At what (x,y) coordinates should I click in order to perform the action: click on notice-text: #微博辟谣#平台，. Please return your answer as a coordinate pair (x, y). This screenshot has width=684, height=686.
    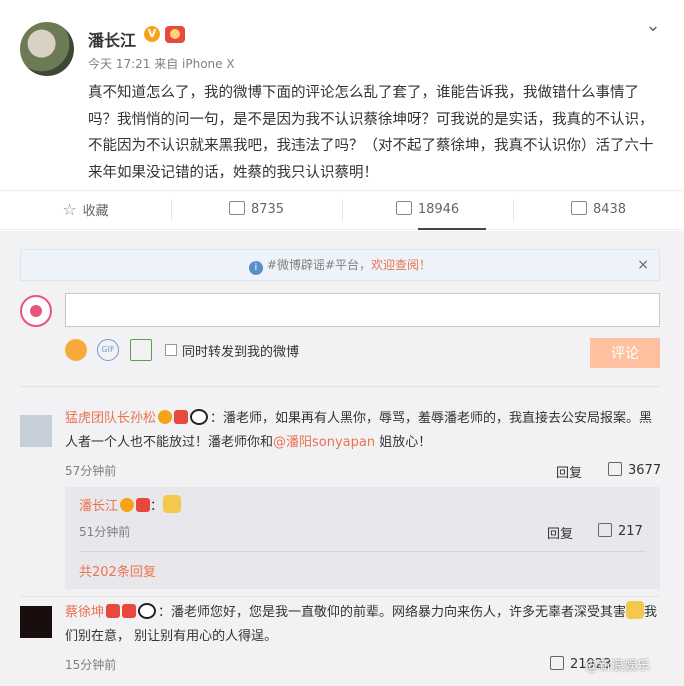
    Looking at the image, I should click on (319, 265).